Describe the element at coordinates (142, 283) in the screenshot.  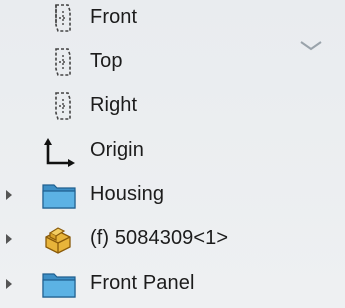
I see `tree-item-label: Front Panel` at that location.